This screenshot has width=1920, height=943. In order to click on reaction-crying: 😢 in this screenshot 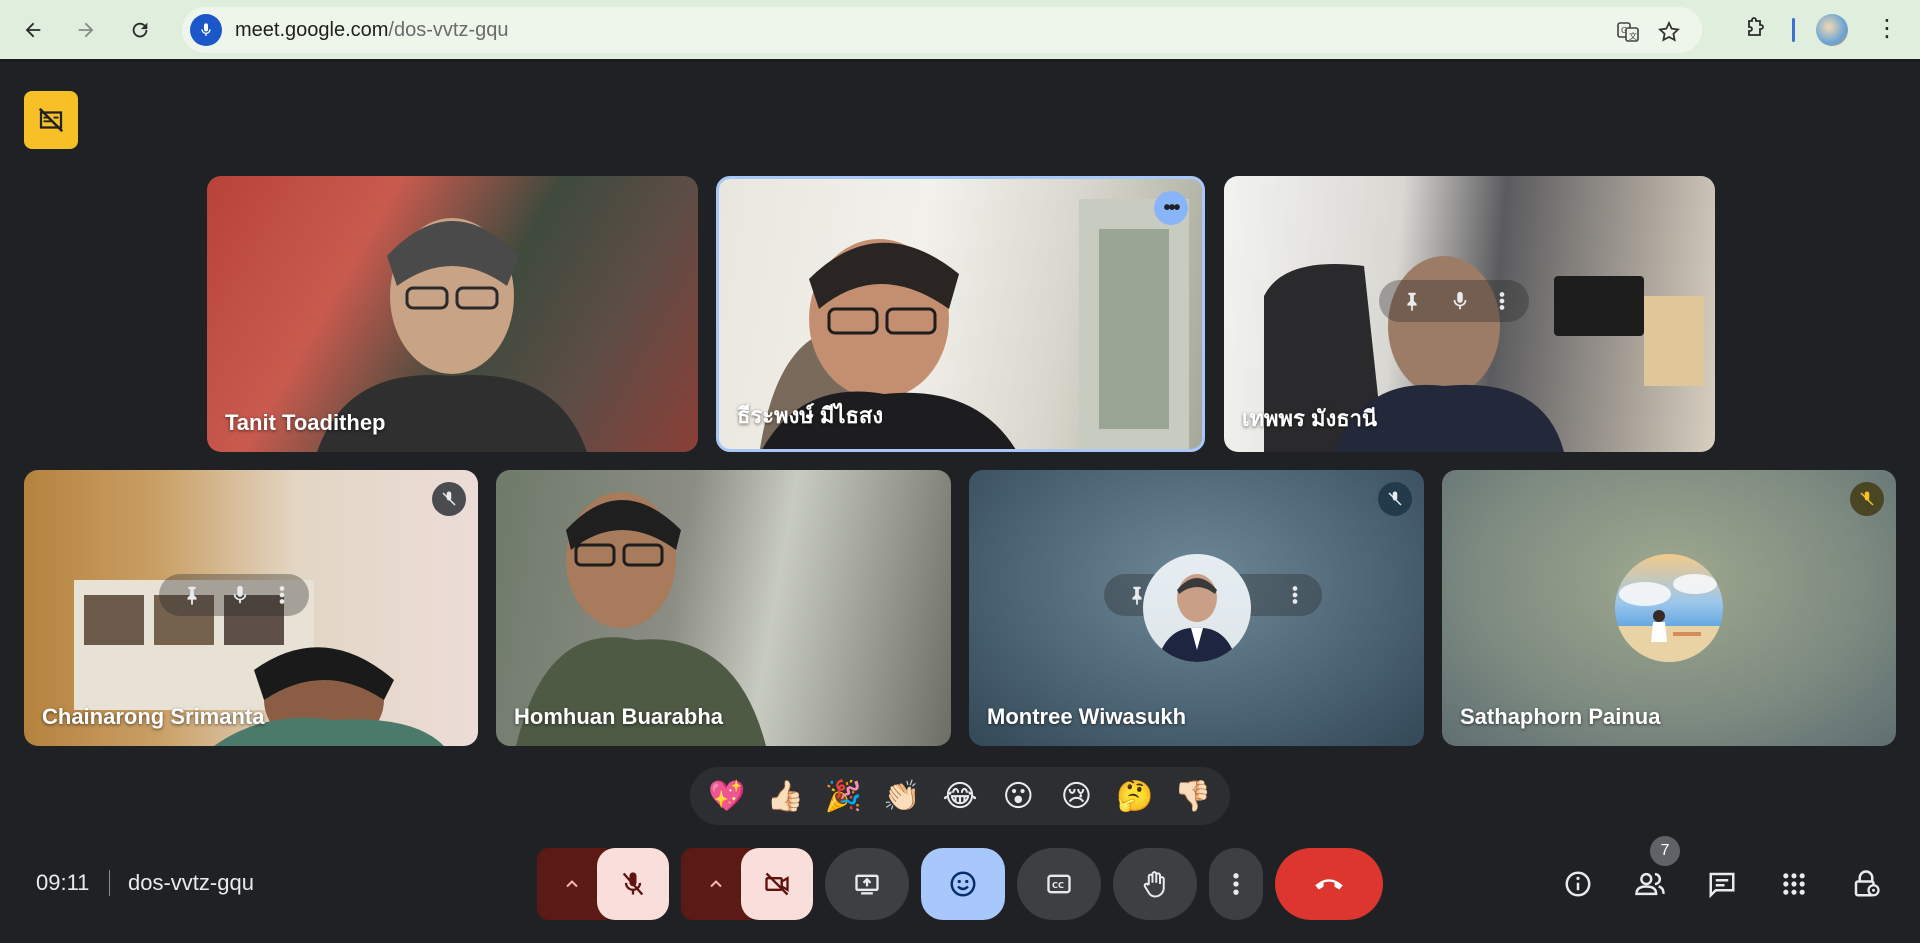, I will do `click(1076, 796)`.